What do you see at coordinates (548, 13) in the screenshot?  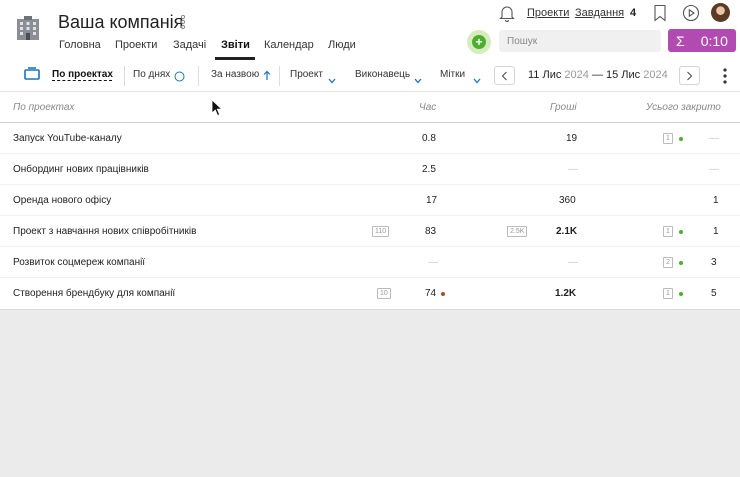 I see `projects-link: Проекти` at bounding box center [548, 13].